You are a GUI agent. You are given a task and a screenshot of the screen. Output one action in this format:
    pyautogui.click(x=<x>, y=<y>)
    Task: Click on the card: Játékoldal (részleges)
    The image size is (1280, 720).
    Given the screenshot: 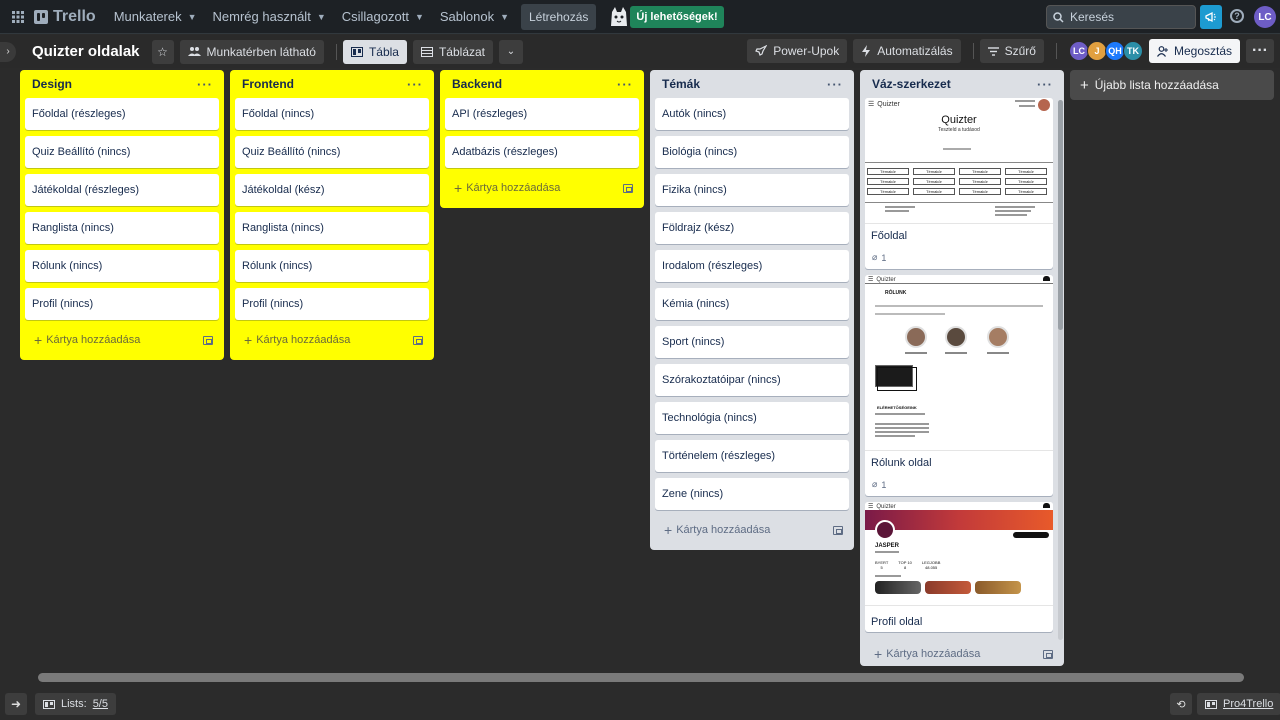 What is the action you would take?
    pyautogui.click(x=122, y=190)
    